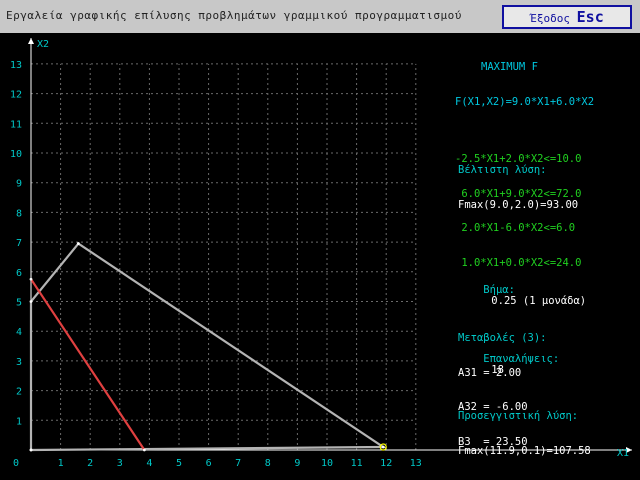 Image resolution: width=640 pixels, height=480 pixels. Describe the element at coordinates (19, 362) in the screenshot. I see `y-tick-label: 3` at that location.